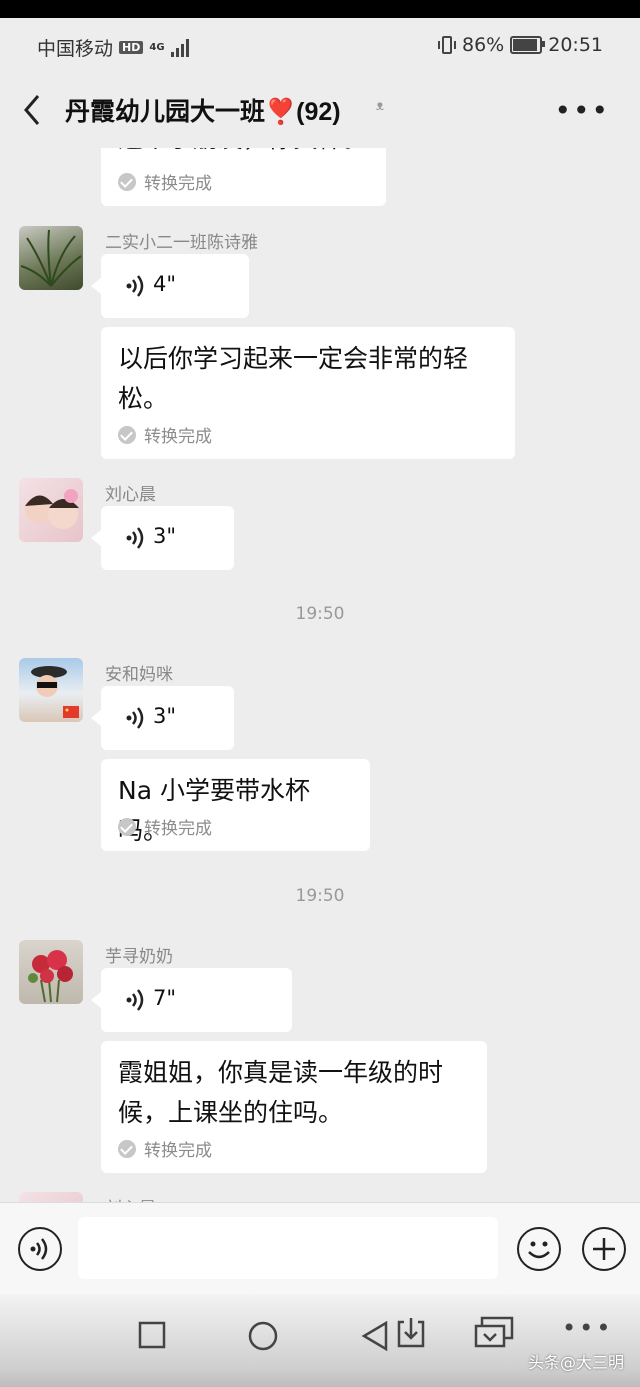  What do you see at coordinates (235, 805) in the screenshot?
I see `text-message: Na 小学要带水杯吗。 转换完成` at bounding box center [235, 805].